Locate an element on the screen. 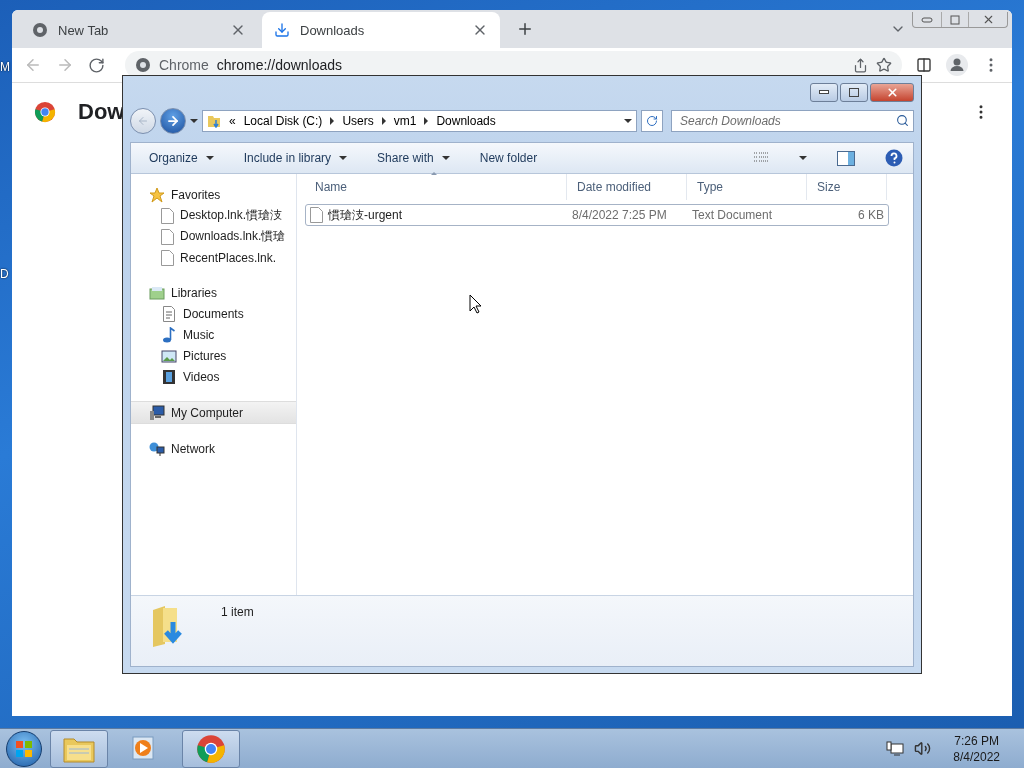 This screenshot has height=768, width=1024. close-button is located at coordinates (892, 92).